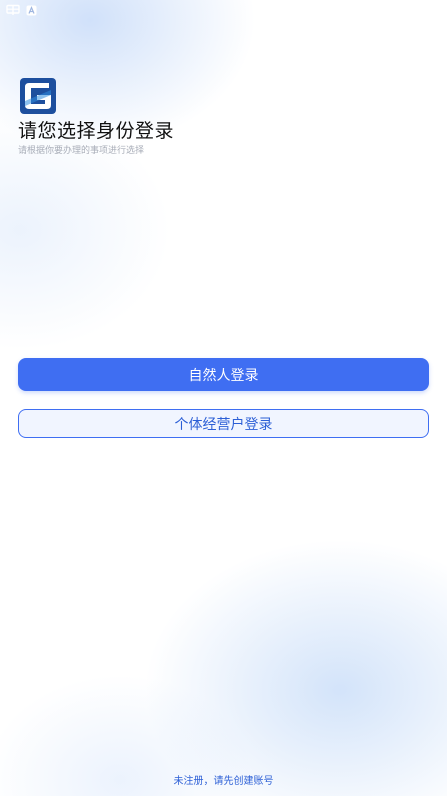 This screenshot has height=796, width=447. Describe the element at coordinates (31, 10) in the screenshot. I see `a-badge-icon` at that location.